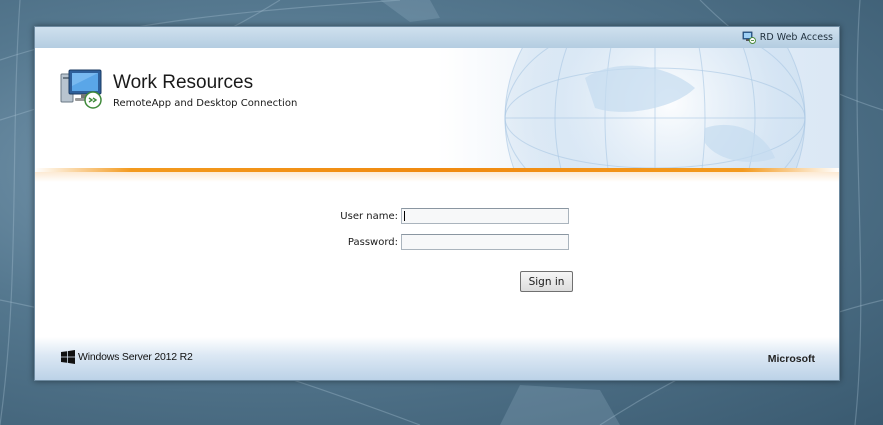  Describe the element at coordinates (796, 37) in the screenshot. I see `rd-web-access-label: RD Web Access` at that location.